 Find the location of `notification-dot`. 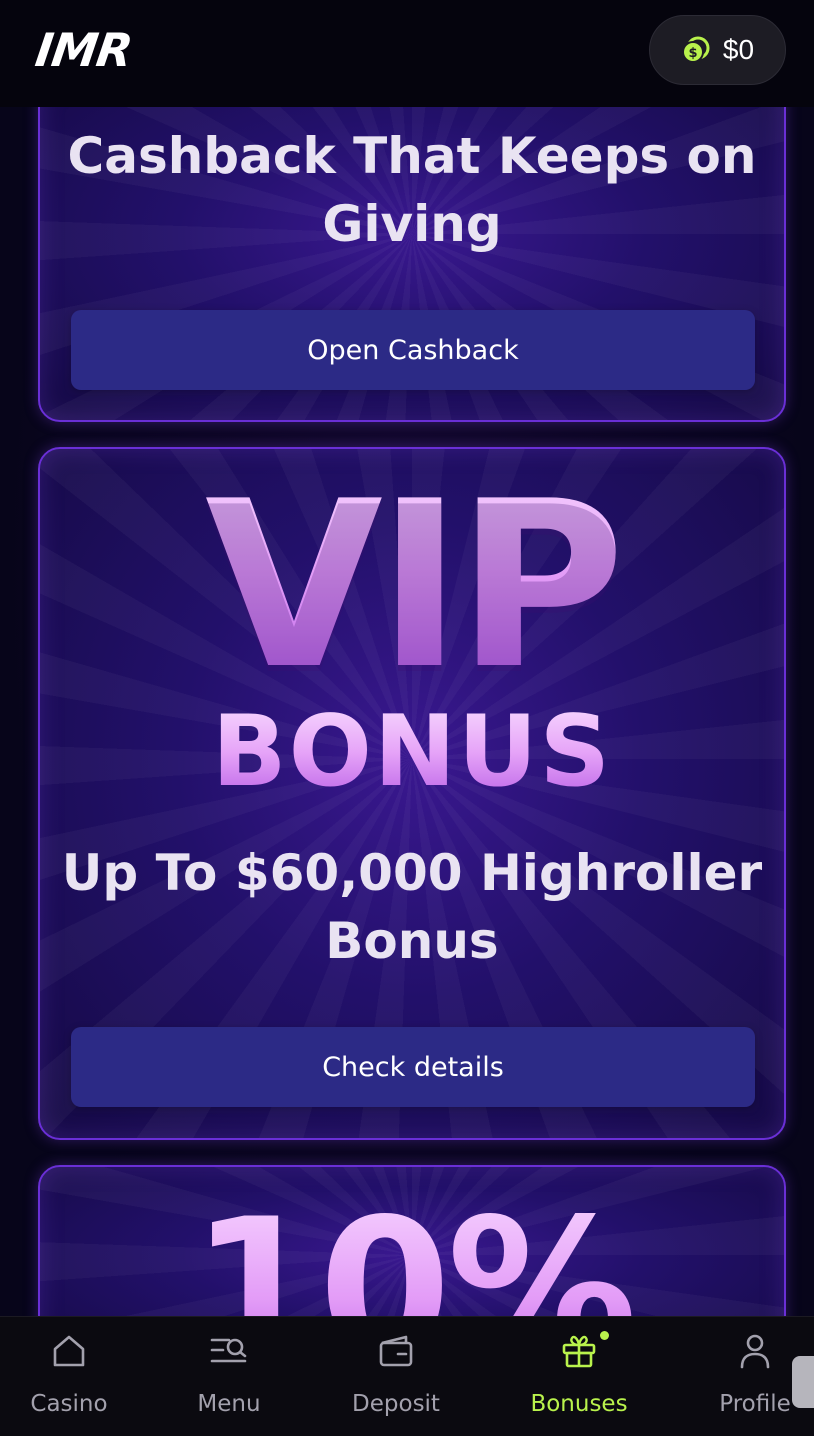

notification-dot is located at coordinates (604, 1335).